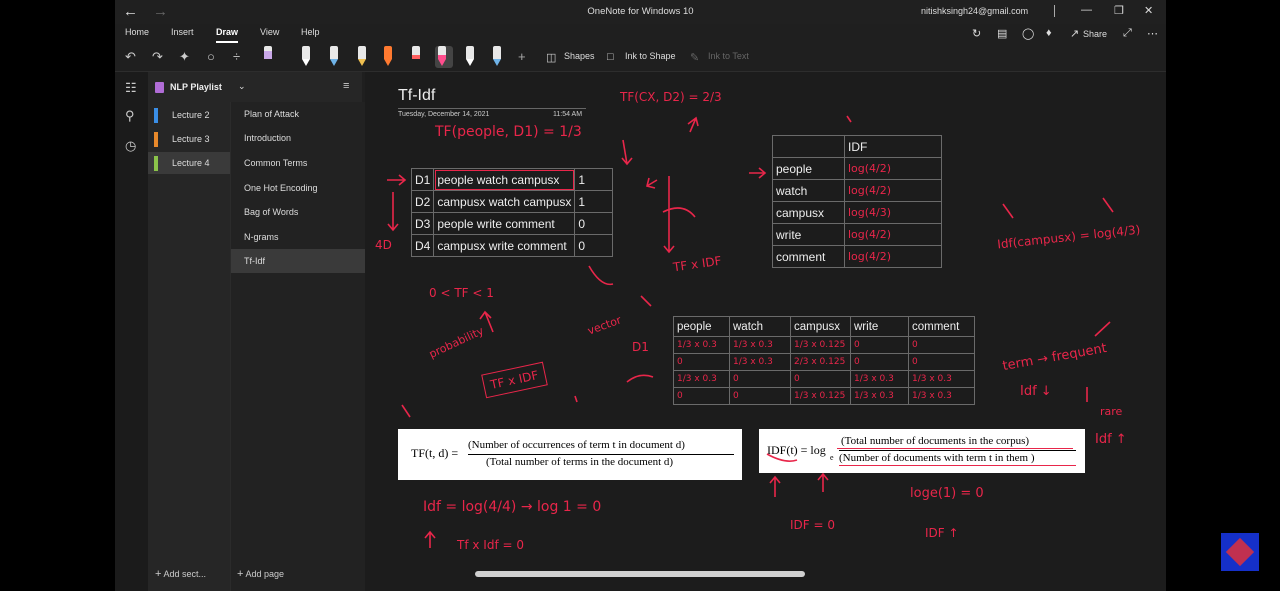 Image resolution: width=1280 pixels, height=591 pixels. What do you see at coordinates (974, 11) in the screenshot?
I see `user-email: nitishksingh24@gmail.com` at bounding box center [974, 11].